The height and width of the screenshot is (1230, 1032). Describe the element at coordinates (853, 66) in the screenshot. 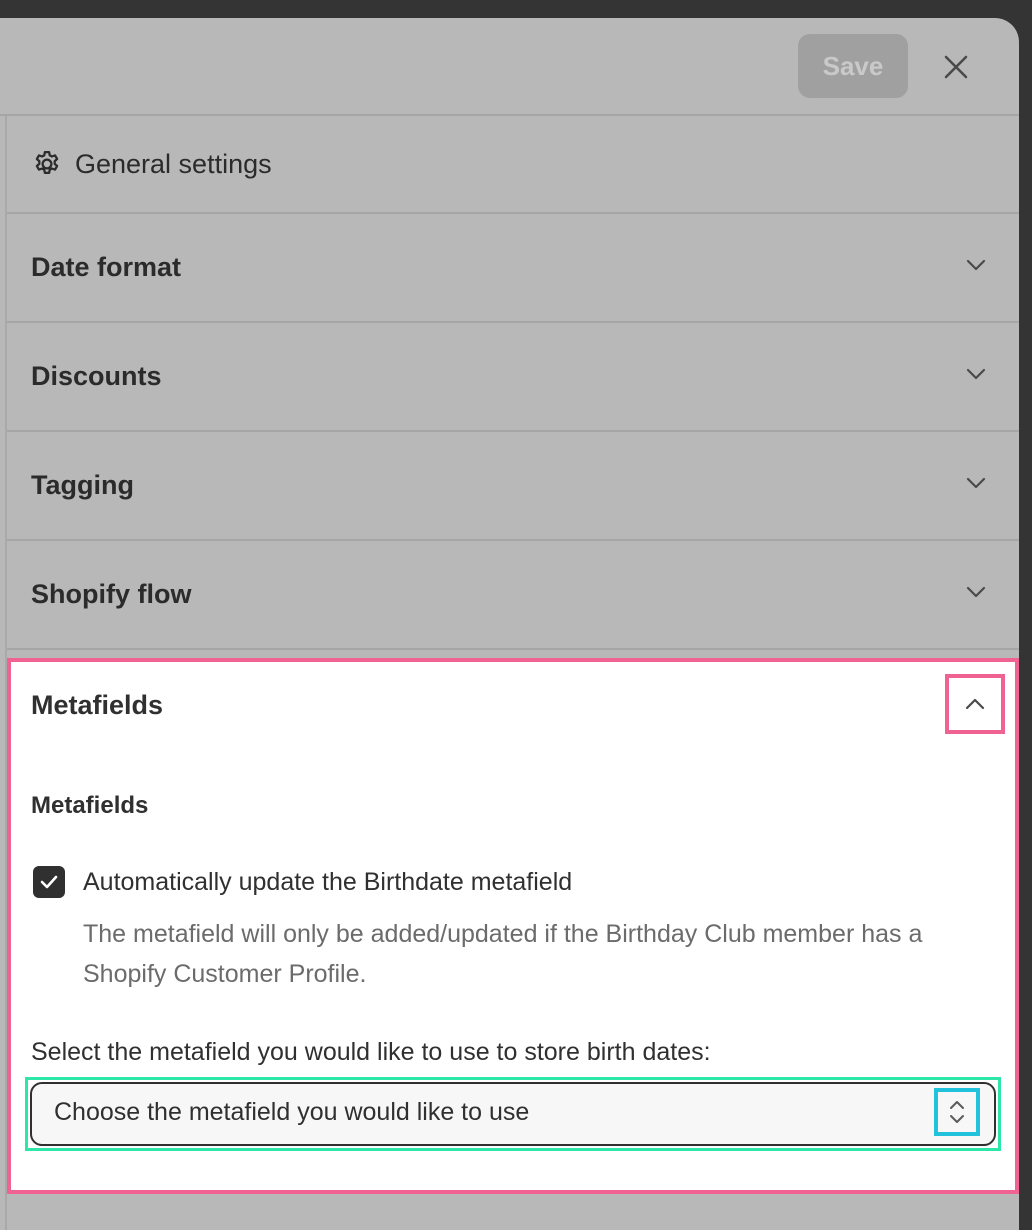

I see `save-button: Save` at that location.